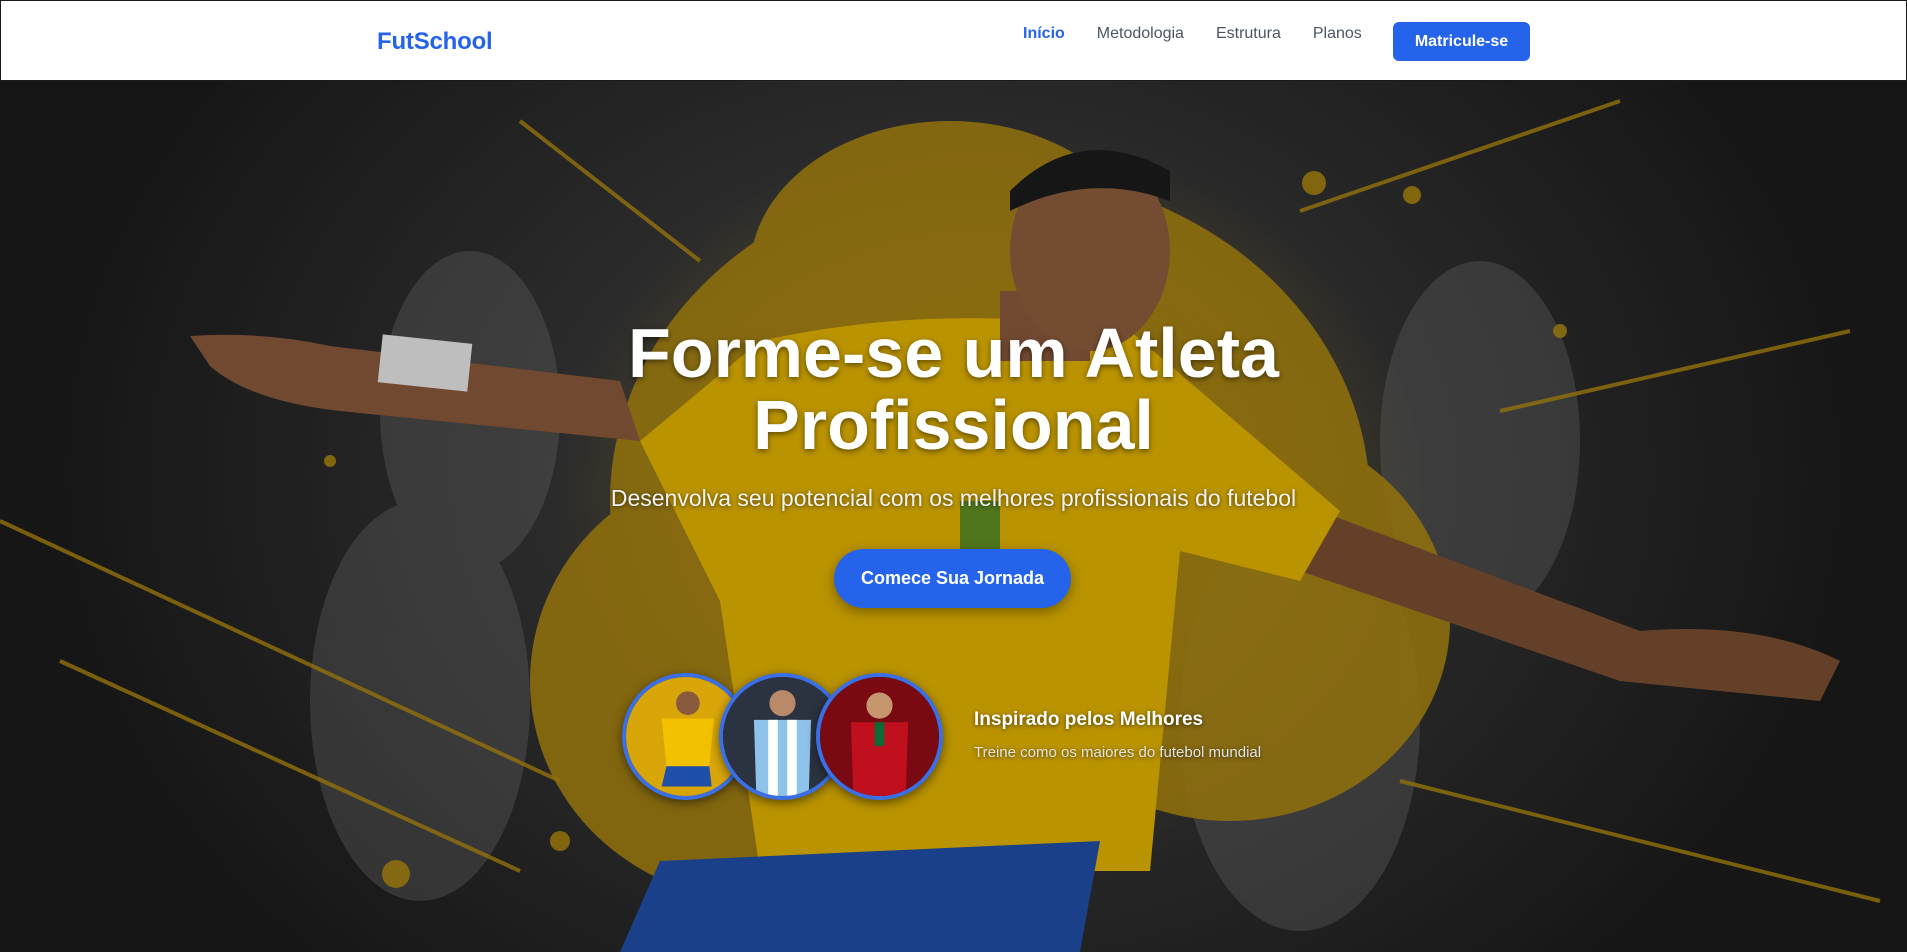  I want to click on nav-link-estrutura: Estrutura, so click(1248, 34).